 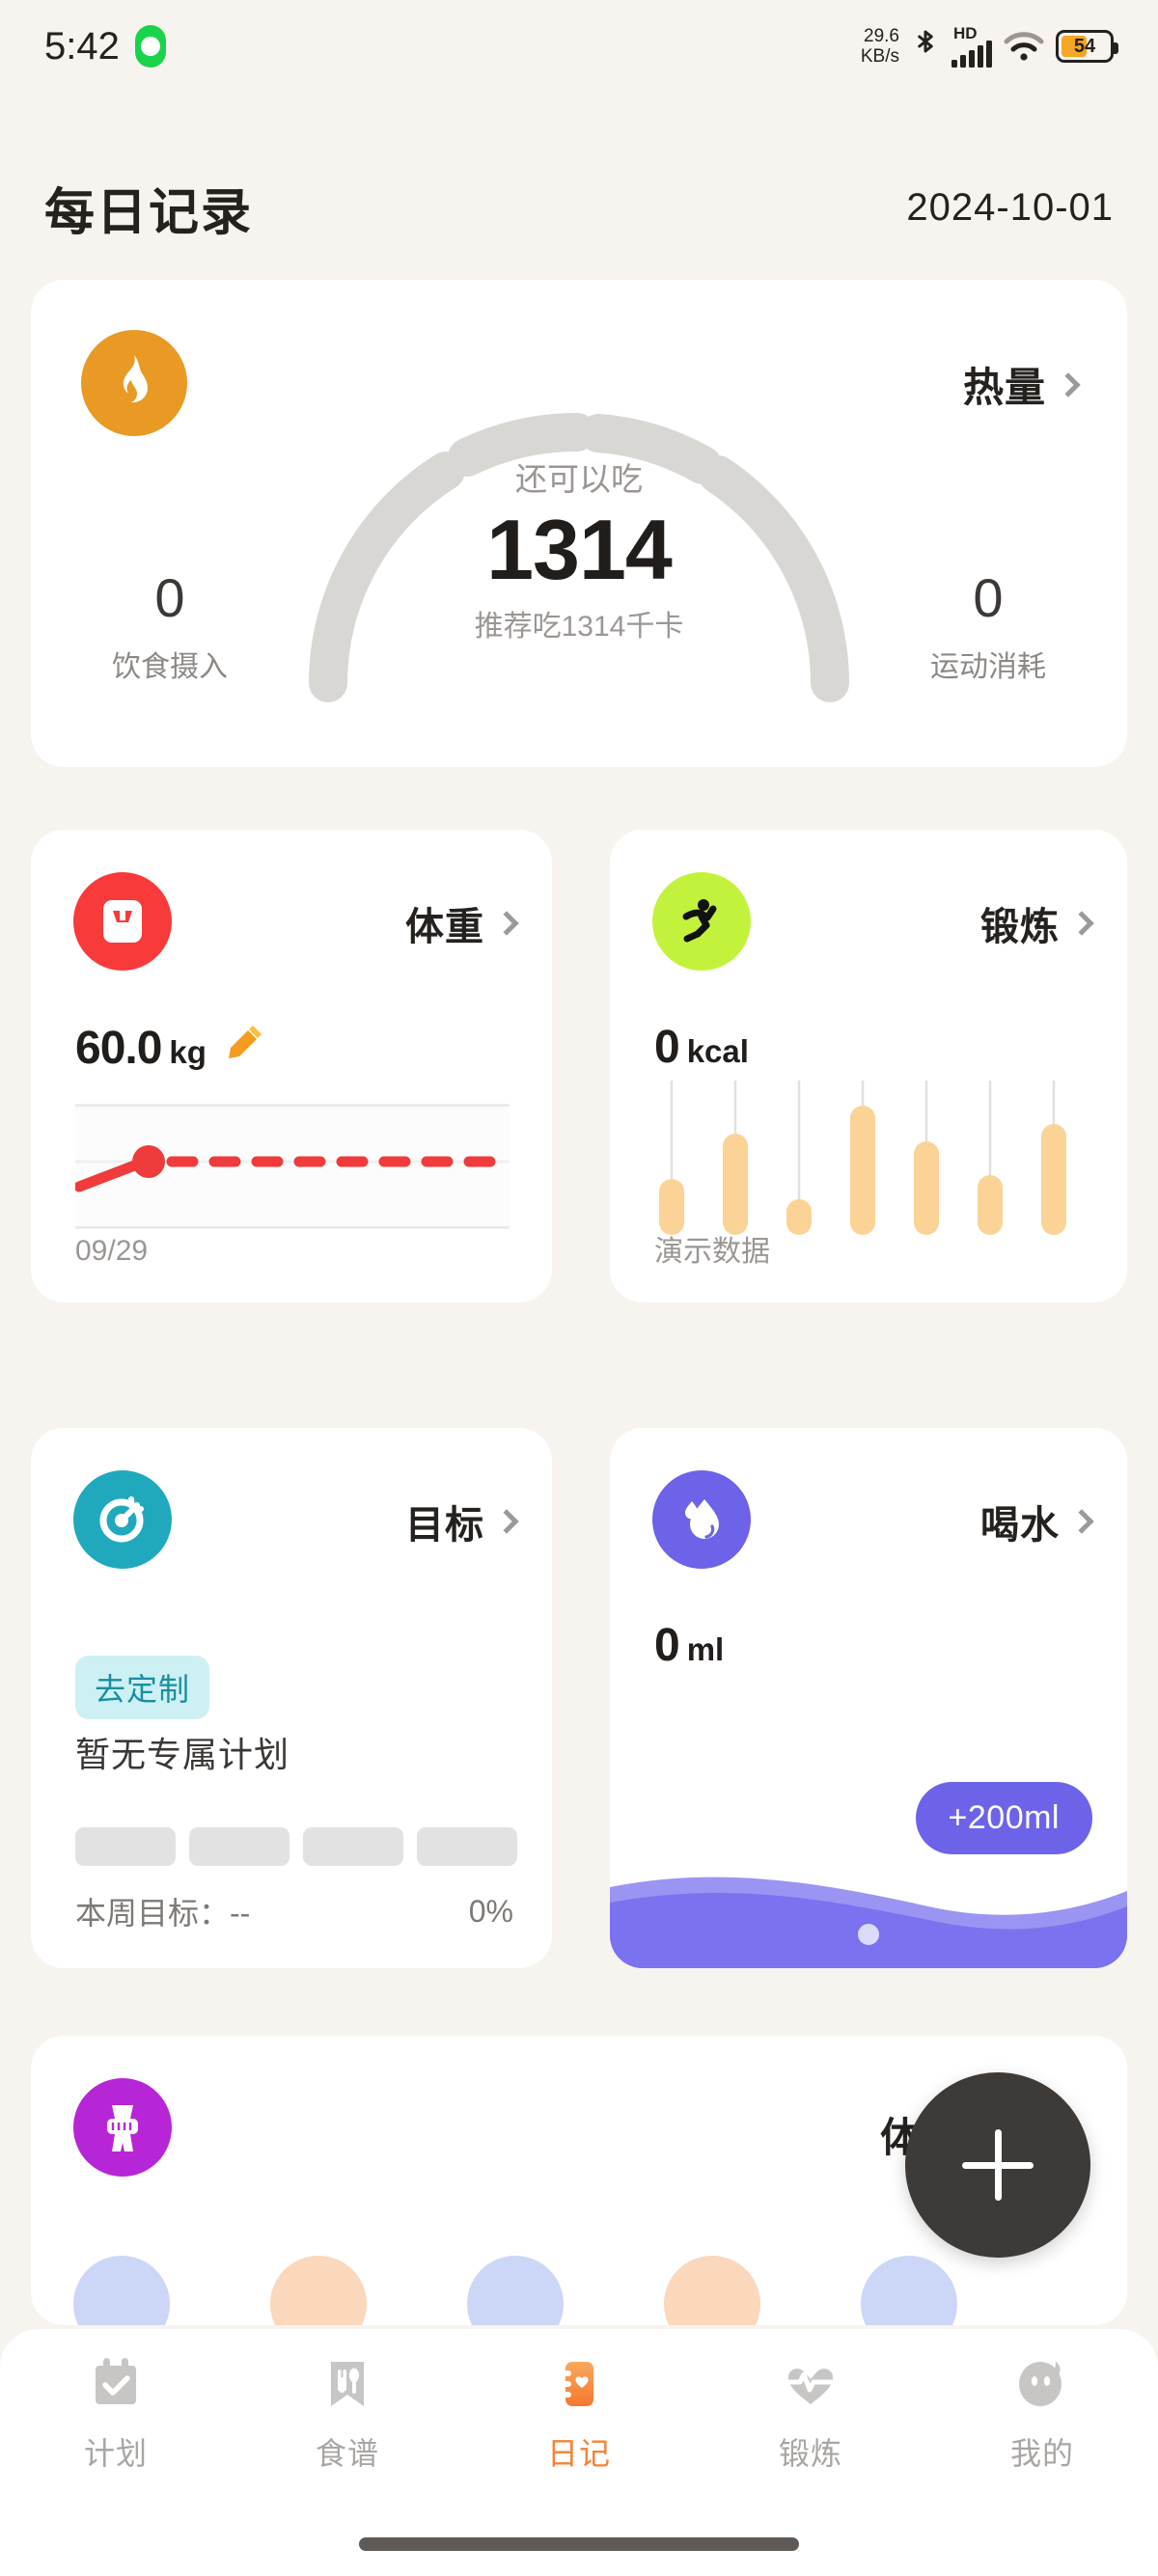 What do you see at coordinates (245, 1042) in the screenshot?
I see `pencil-icon` at bounding box center [245, 1042].